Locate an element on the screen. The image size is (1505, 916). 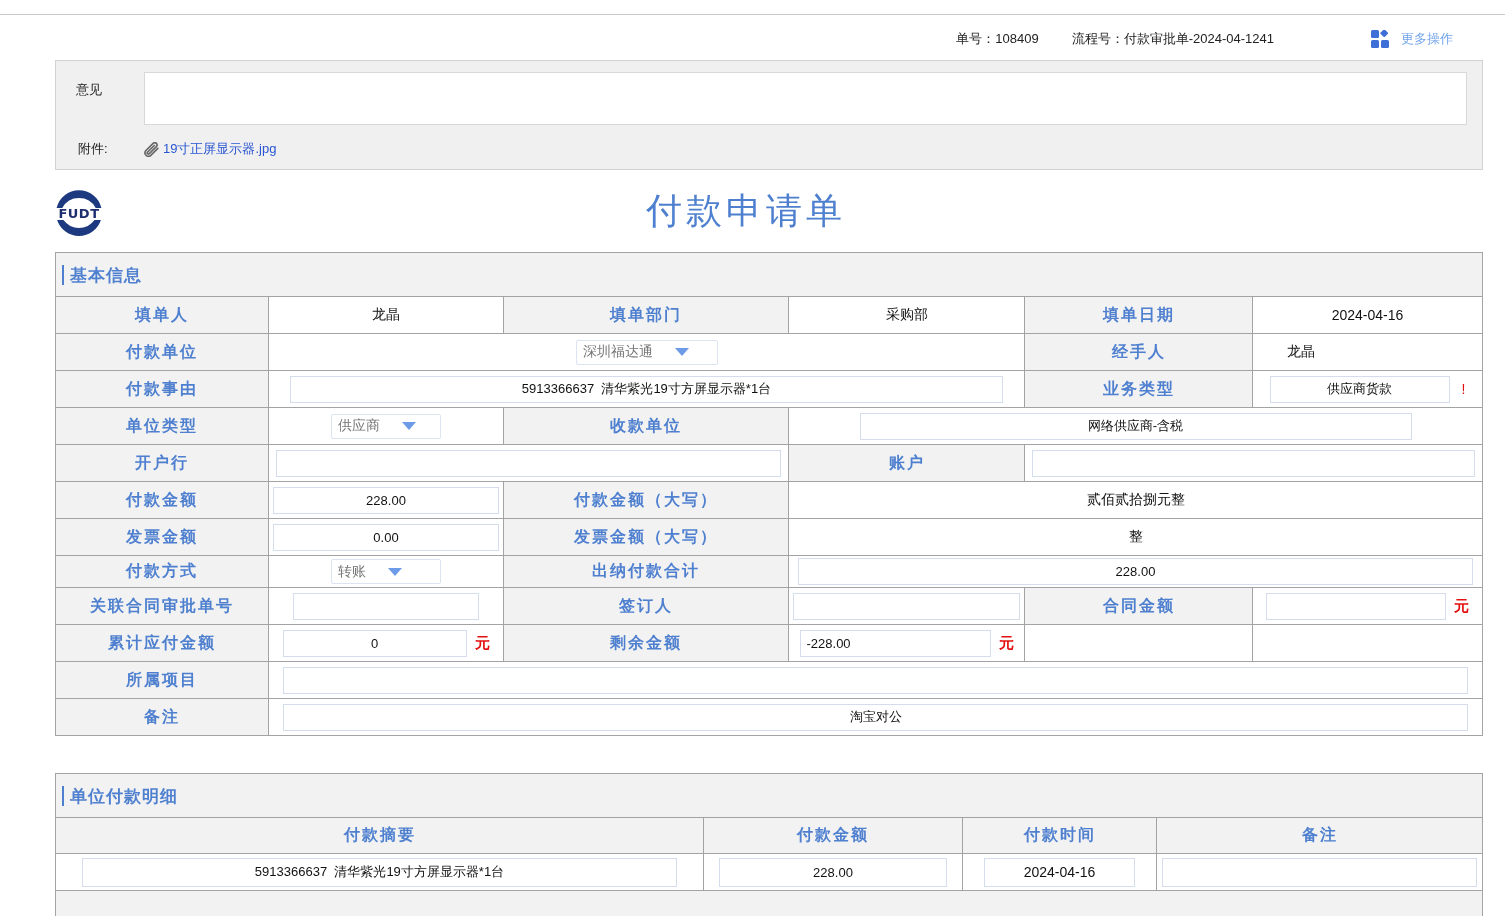
attachment-link: 19寸正屏显示器.jpg is located at coordinates (220, 149).